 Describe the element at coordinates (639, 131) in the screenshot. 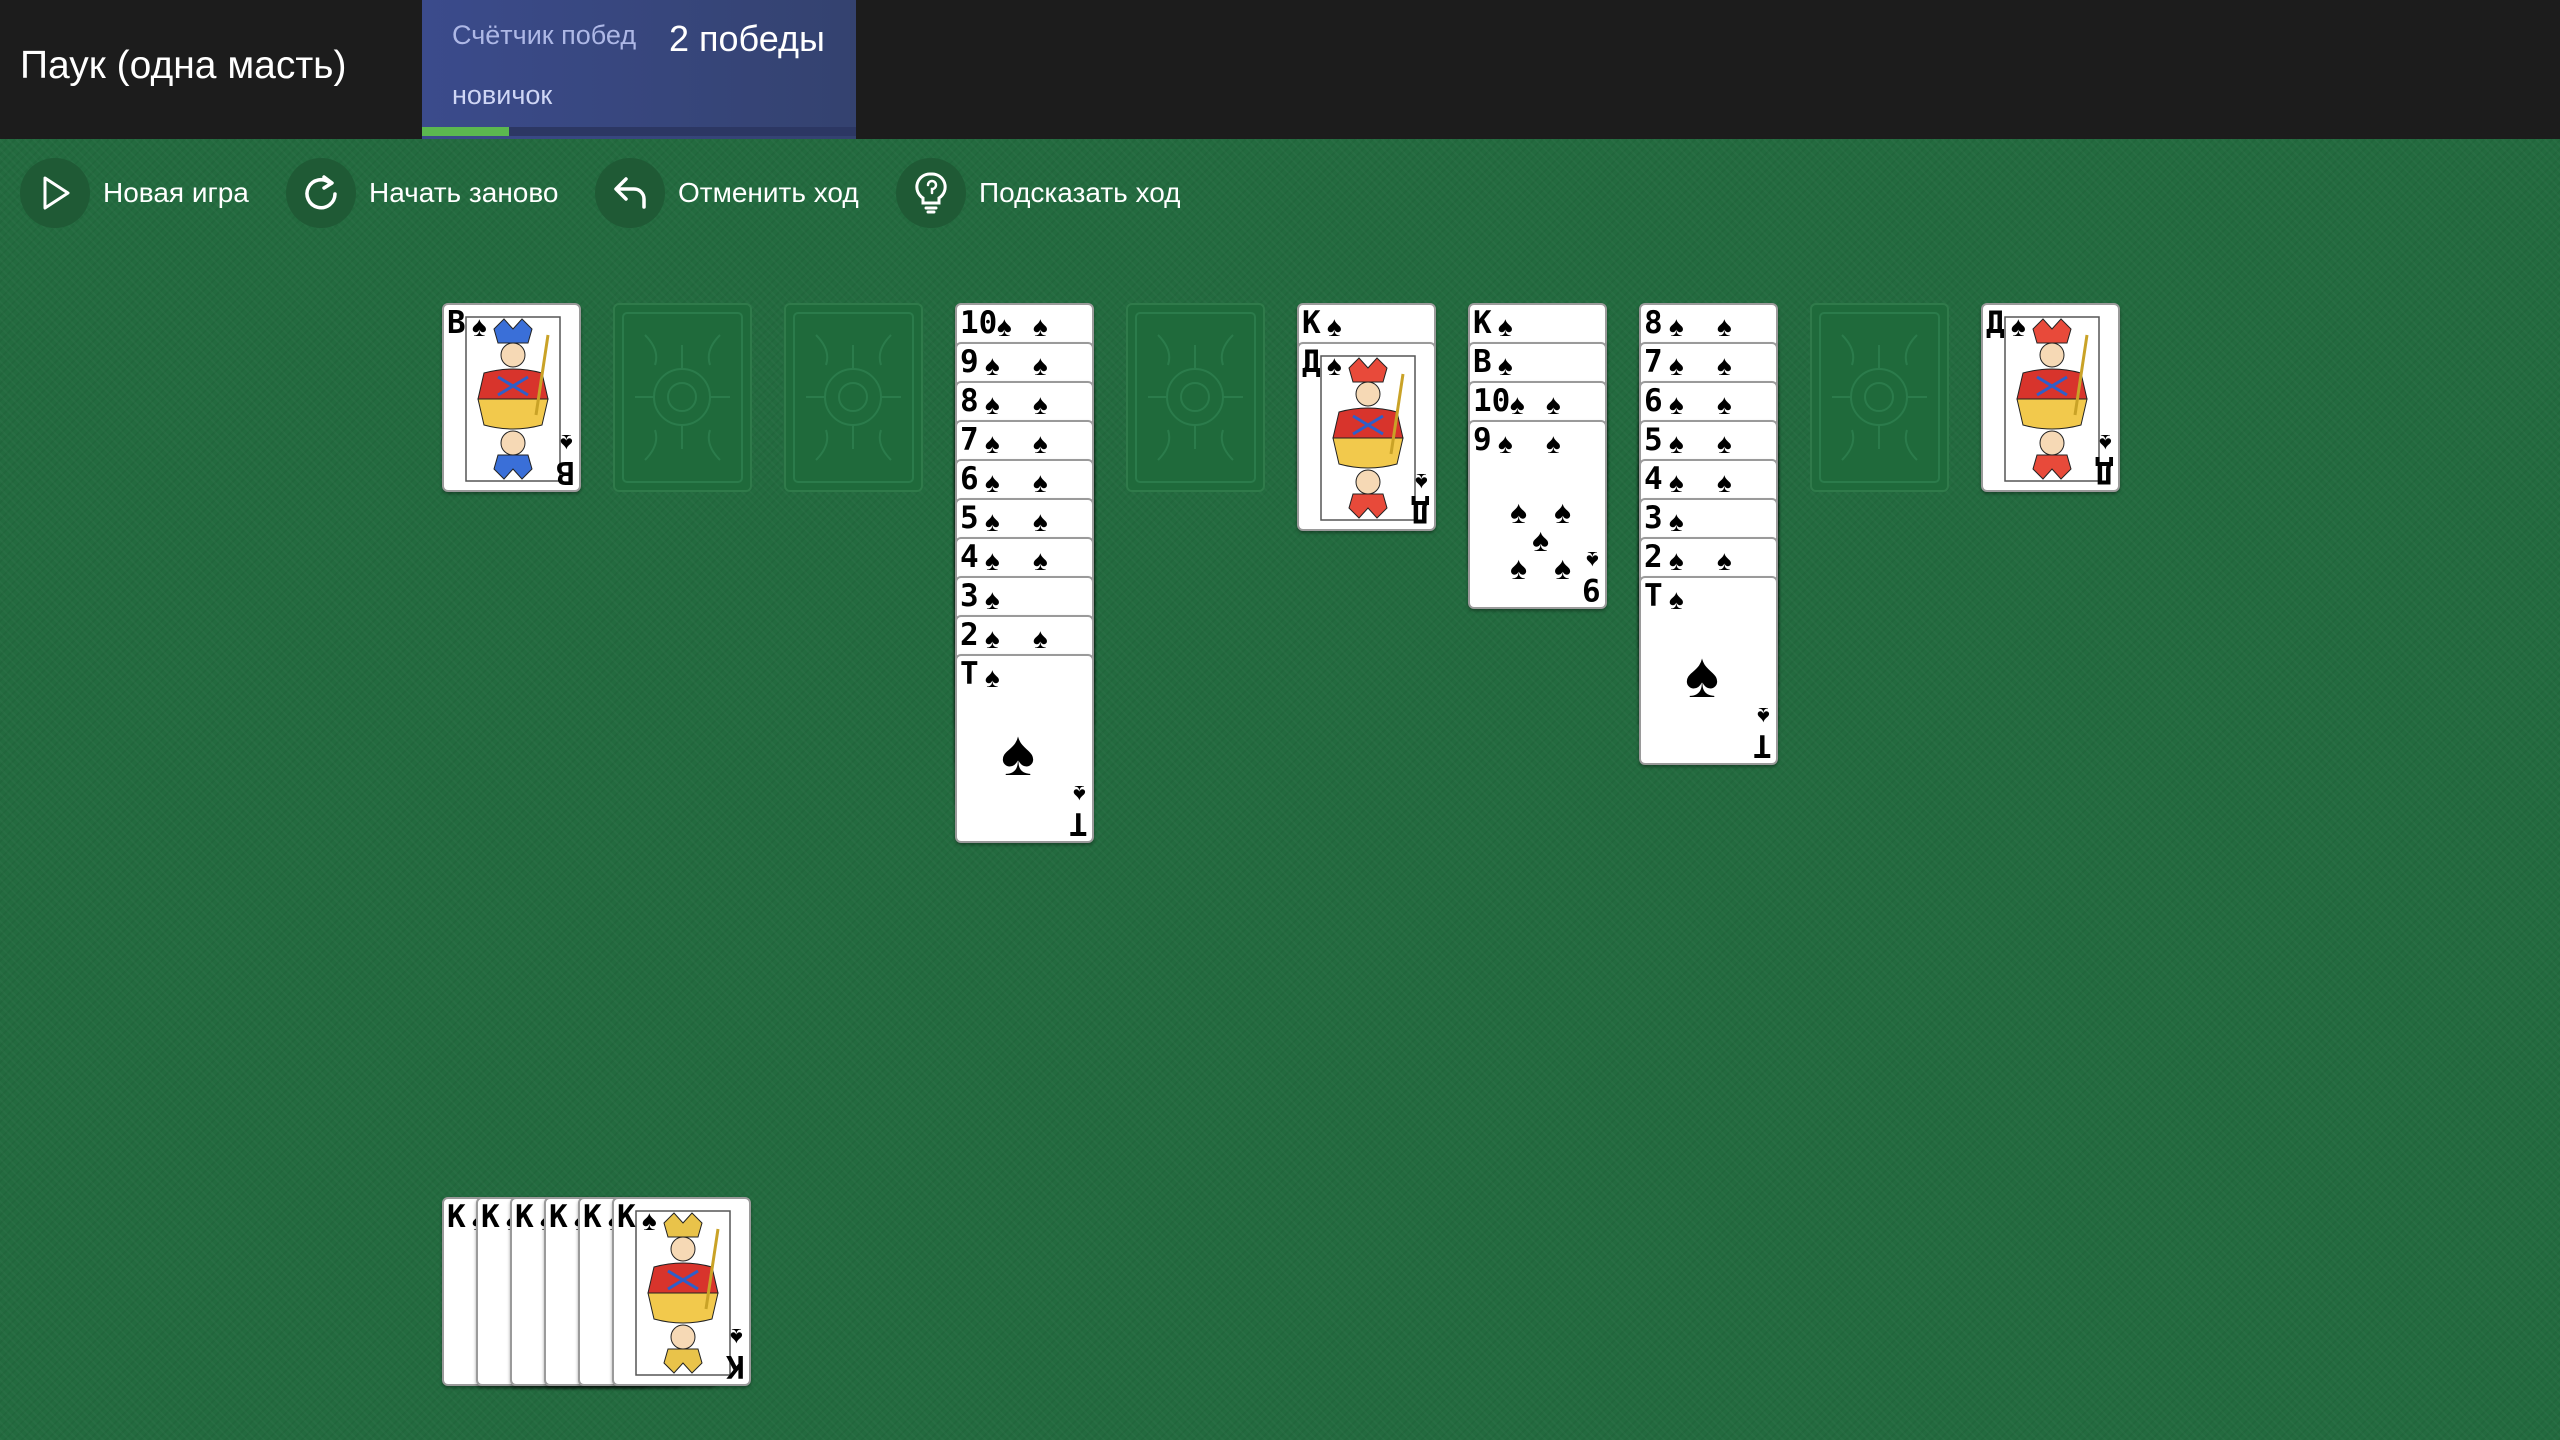

I see `rank-progress-bar` at that location.